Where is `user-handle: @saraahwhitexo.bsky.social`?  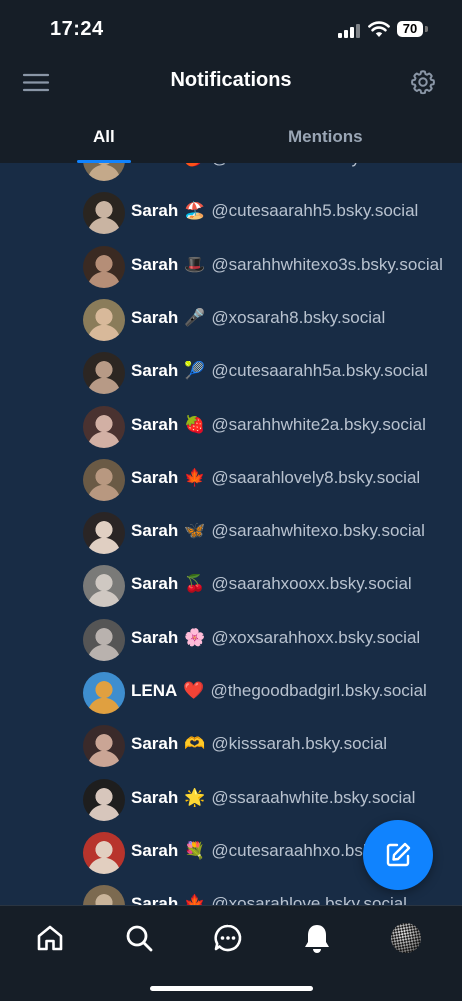 user-handle: @saraahwhitexo.bsky.social is located at coordinates (317, 530).